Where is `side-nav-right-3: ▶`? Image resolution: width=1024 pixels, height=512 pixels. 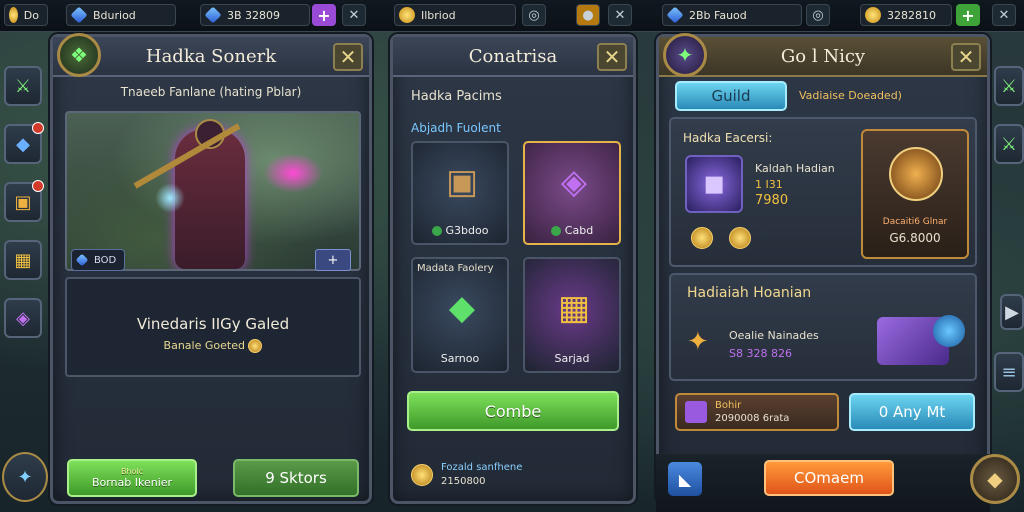 side-nav-right-3: ▶ is located at coordinates (1012, 312).